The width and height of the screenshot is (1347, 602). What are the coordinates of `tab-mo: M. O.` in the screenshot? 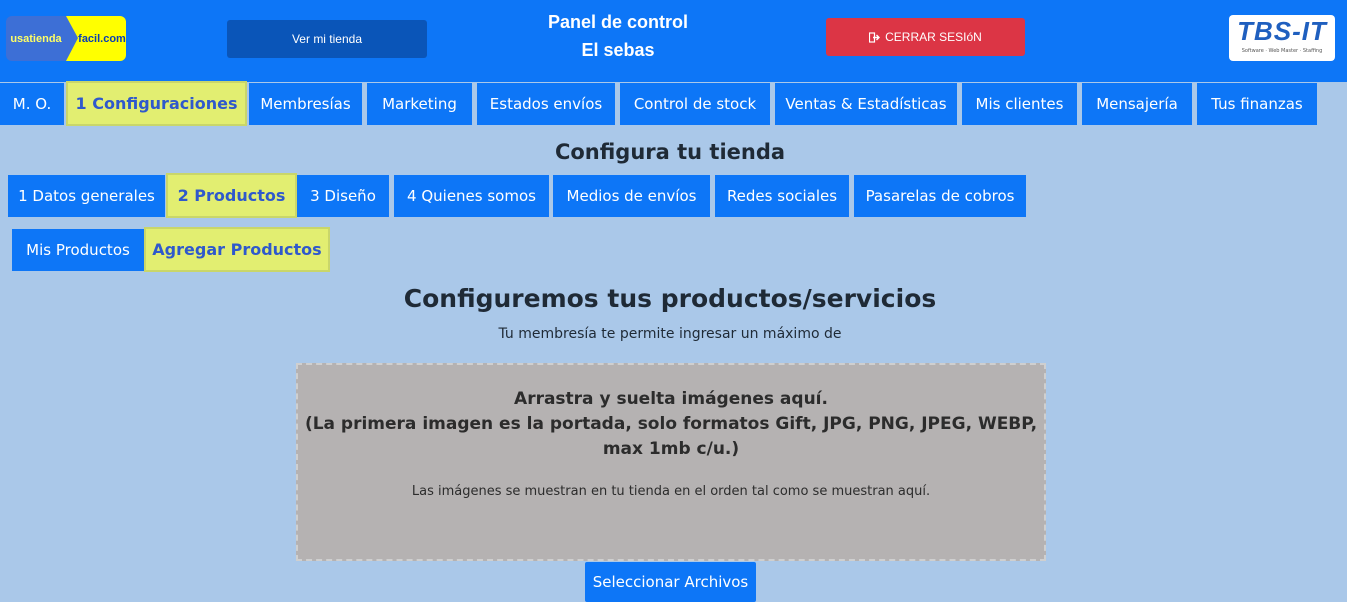 It's located at (32, 104).